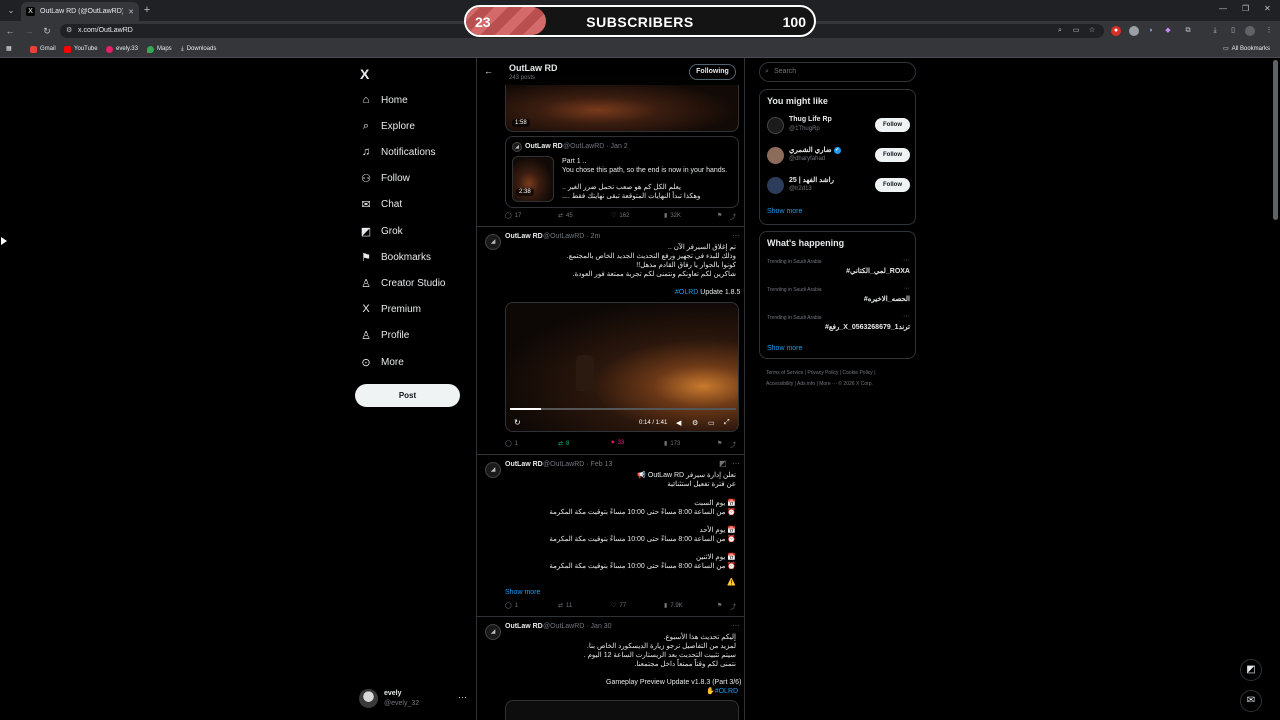 The image size is (1280, 720). I want to click on suggestion-row: ضاري الشمري ✓ @dharyfahad Follow, so click(838, 156).